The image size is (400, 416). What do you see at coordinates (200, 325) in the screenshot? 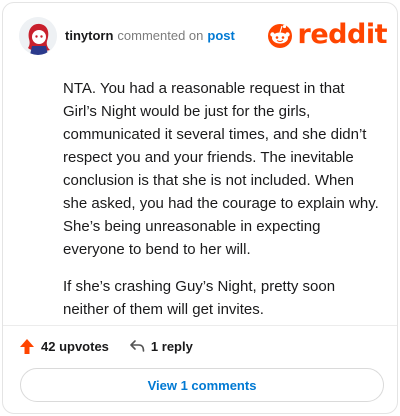
I see `divider` at bounding box center [200, 325].